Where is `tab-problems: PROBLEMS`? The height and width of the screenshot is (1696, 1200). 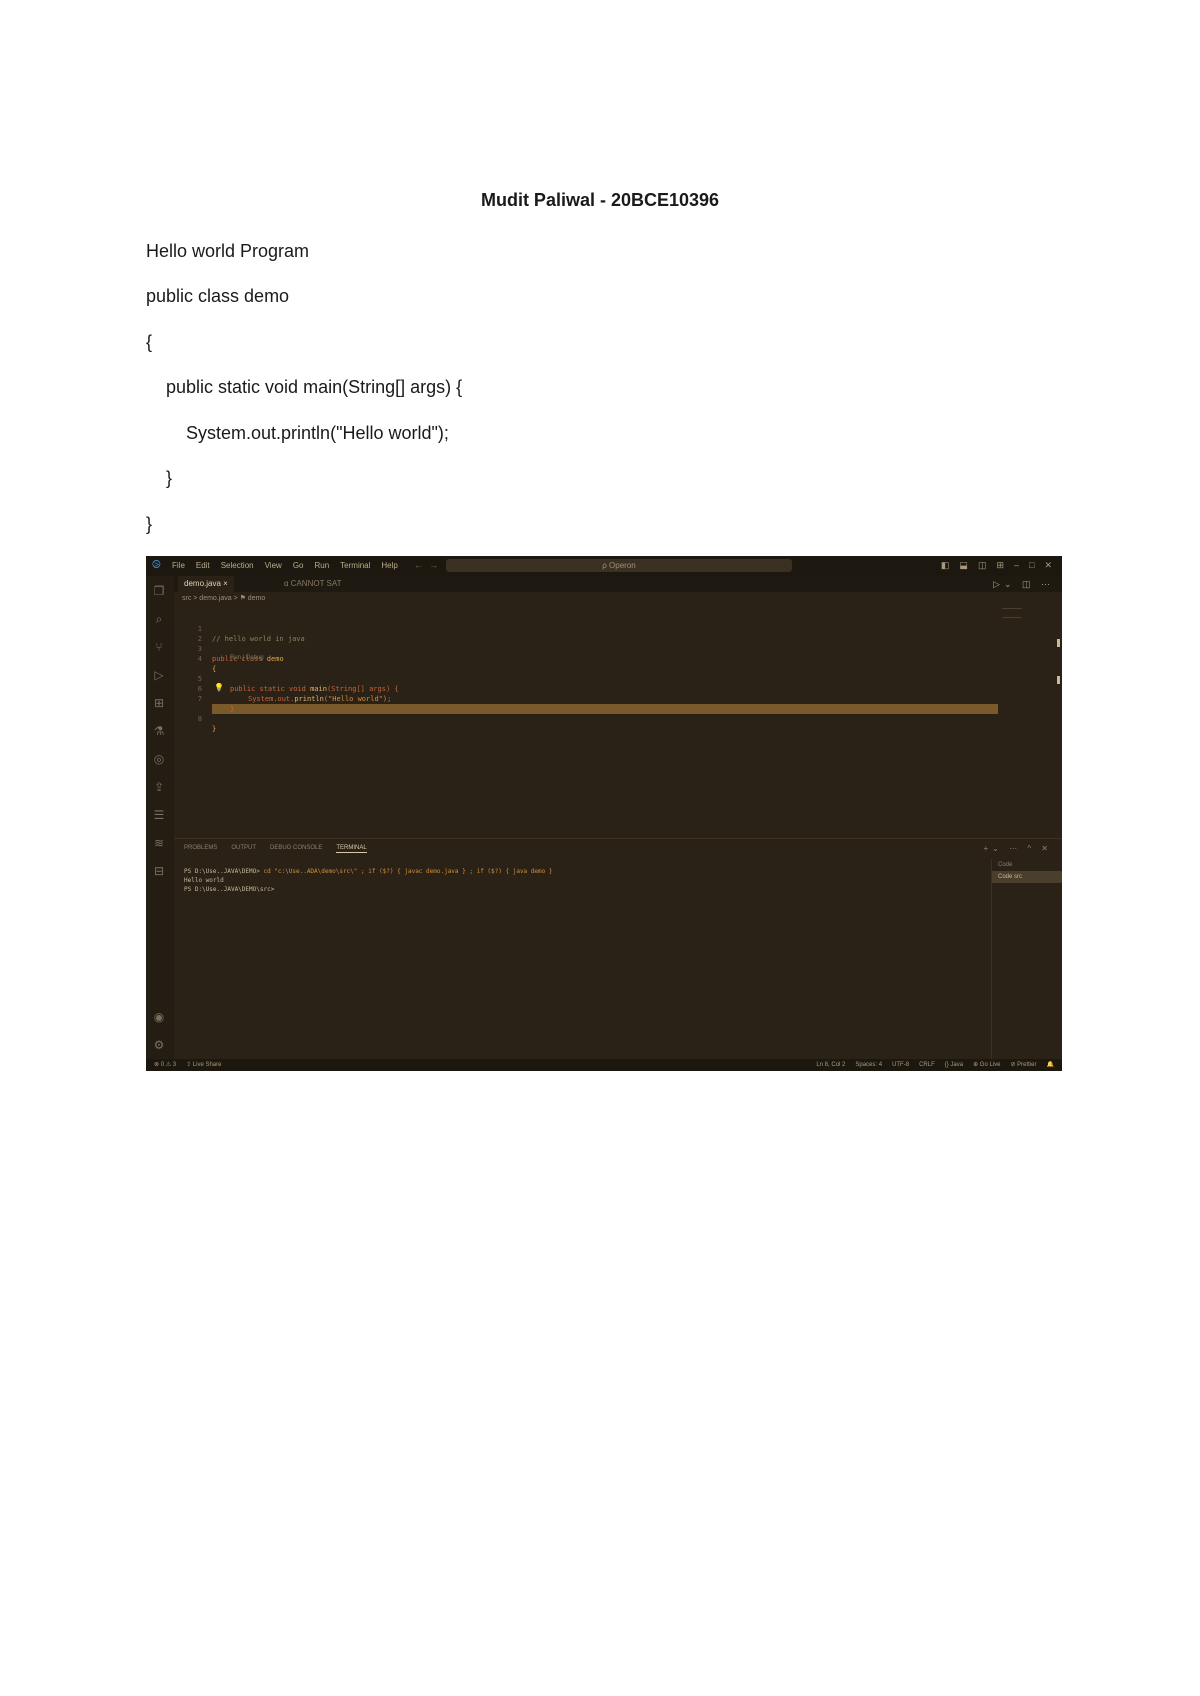 tab-problems: PROBLEMS is located at coordinates (200, 849).